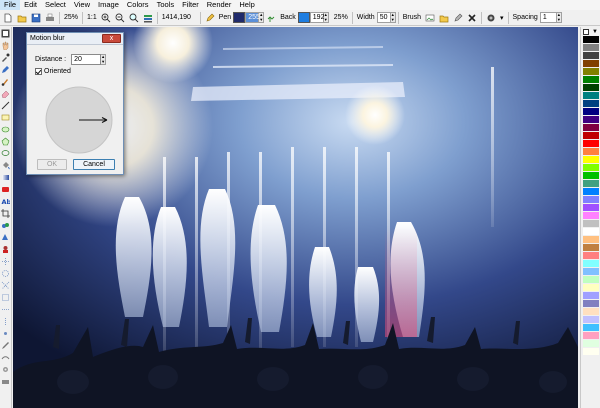 This screenshot has height=408, width=600. What do you see at coordinates (71, 17) in the screenshot?
I see `zoom-level: 25%` at bounding box center [71, 17].